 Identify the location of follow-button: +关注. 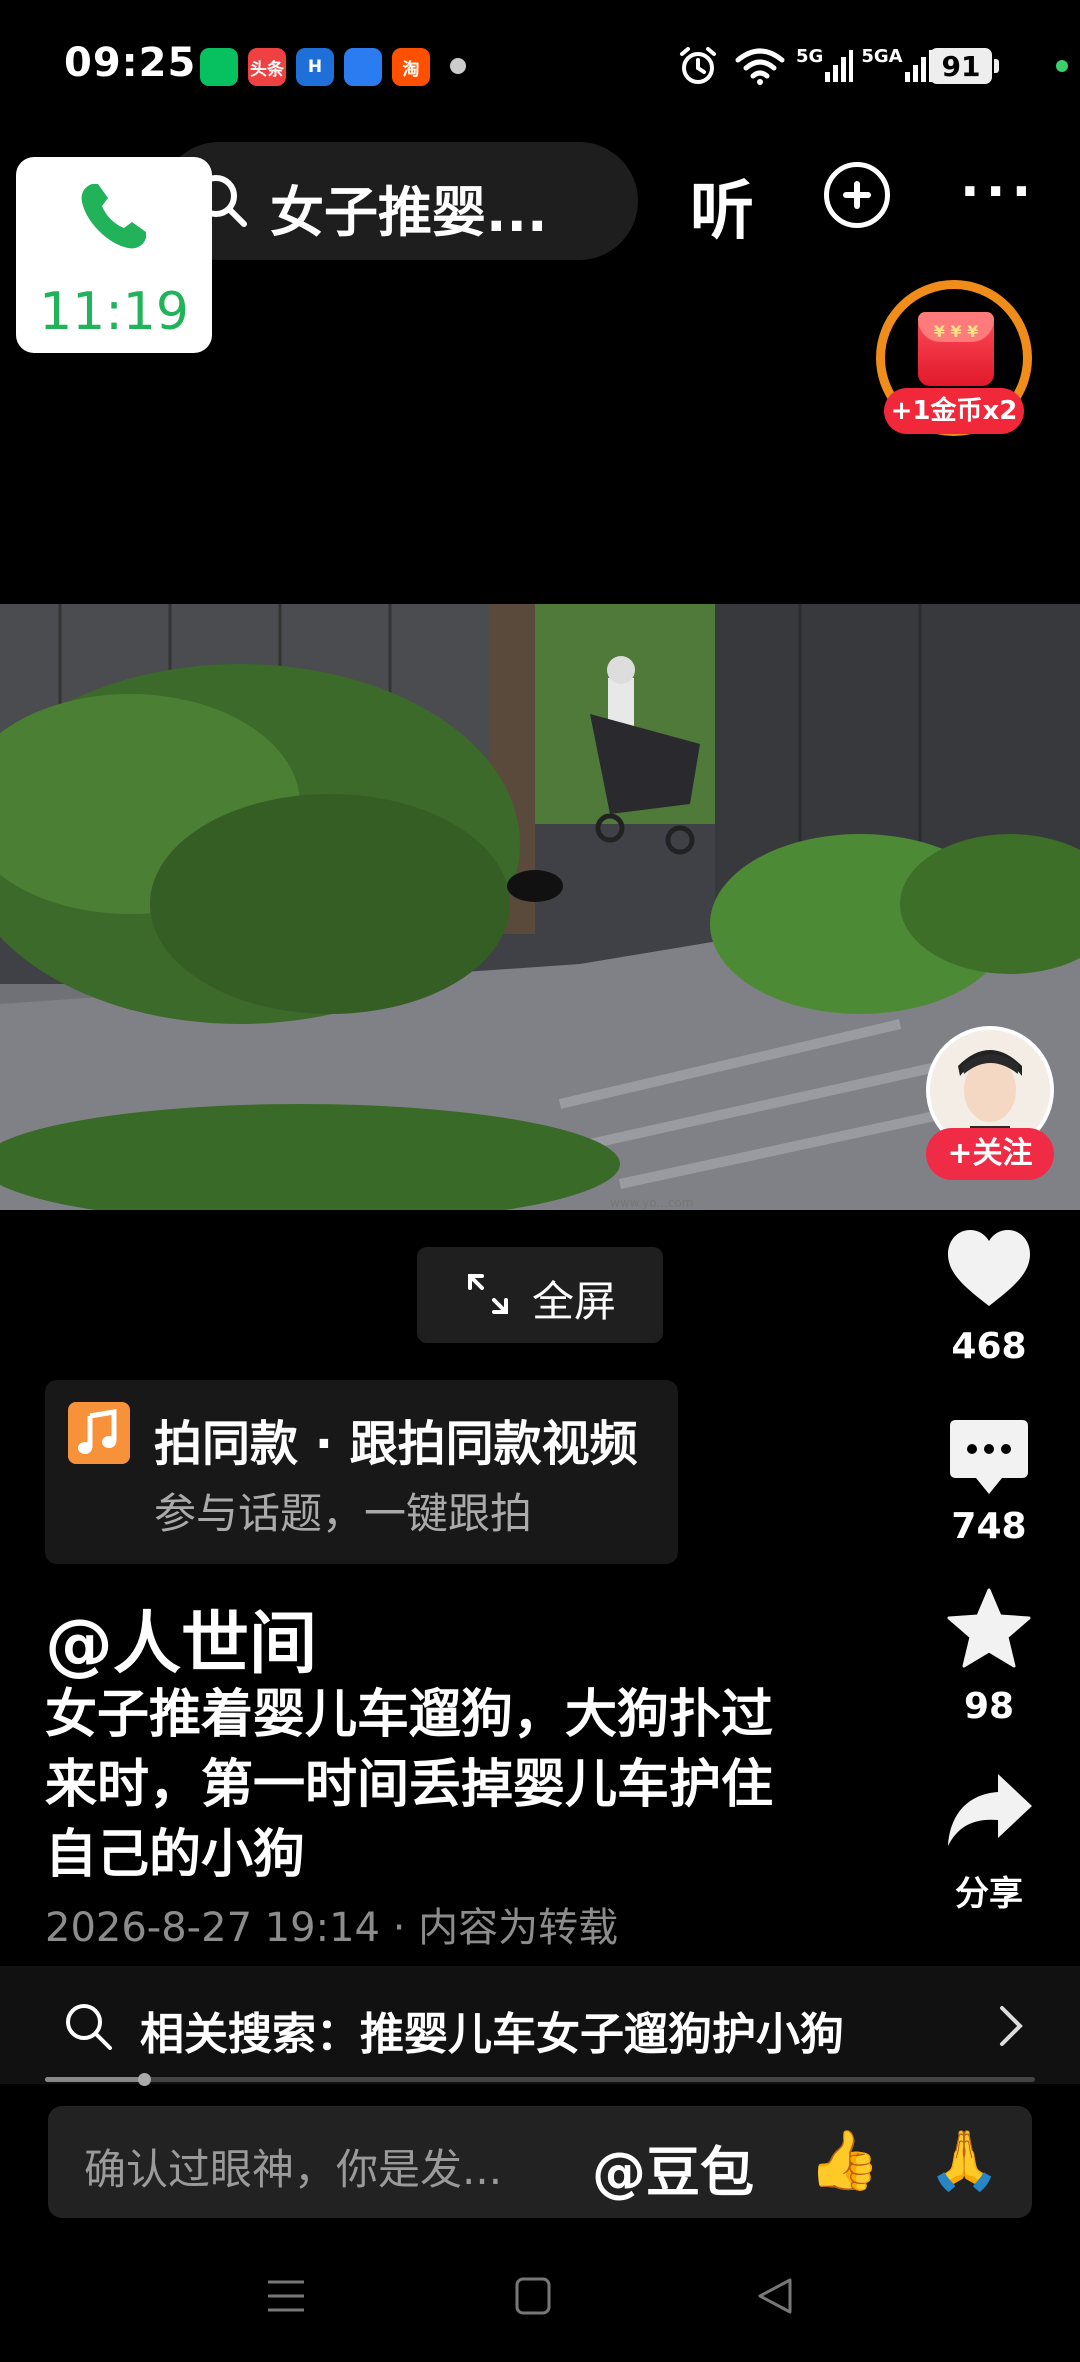
(990, 1154).